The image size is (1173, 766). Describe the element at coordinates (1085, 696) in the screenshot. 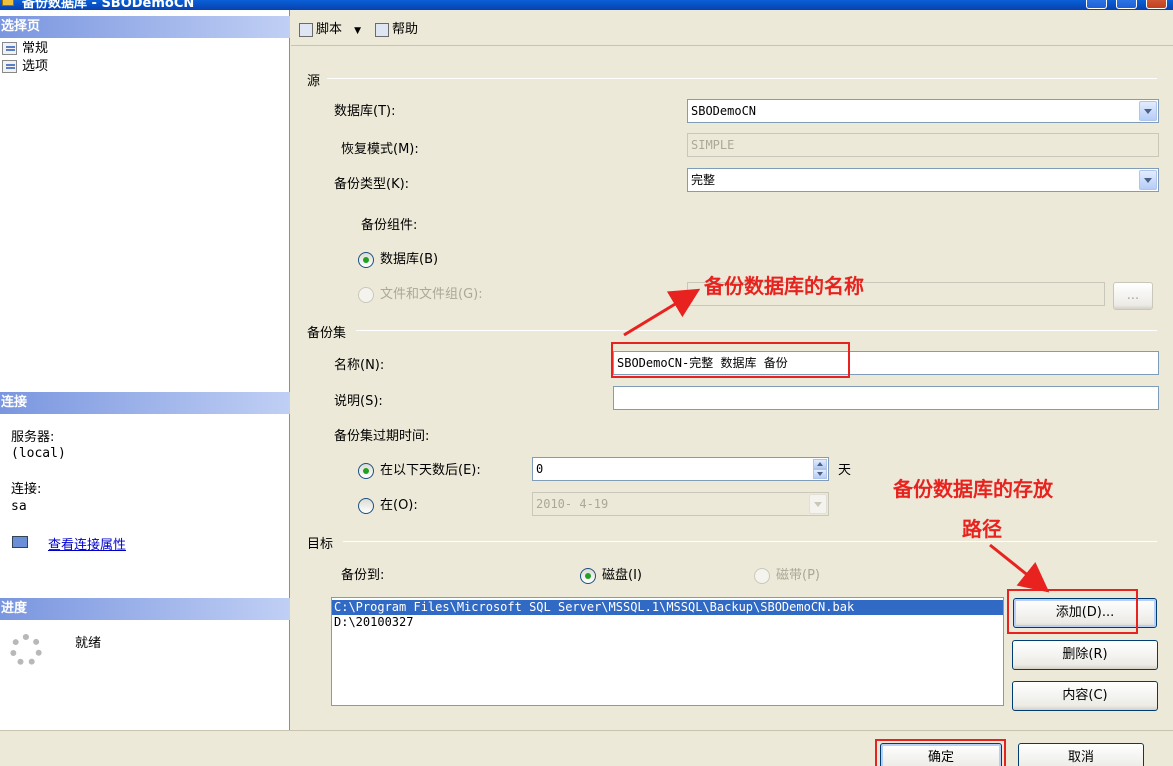

I see `contents-button: 内容(C)` at that location.